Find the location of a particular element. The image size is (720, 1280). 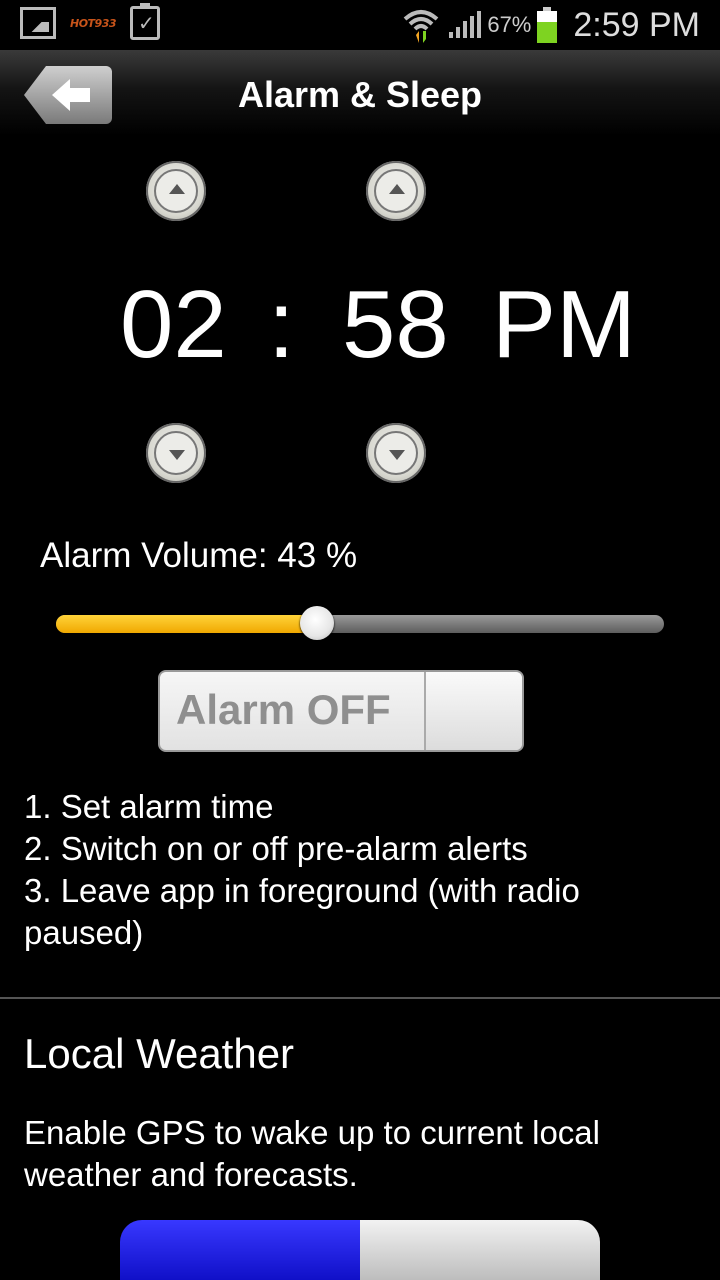

alarm-minutes: 58 is located at coordinates (395, 324).